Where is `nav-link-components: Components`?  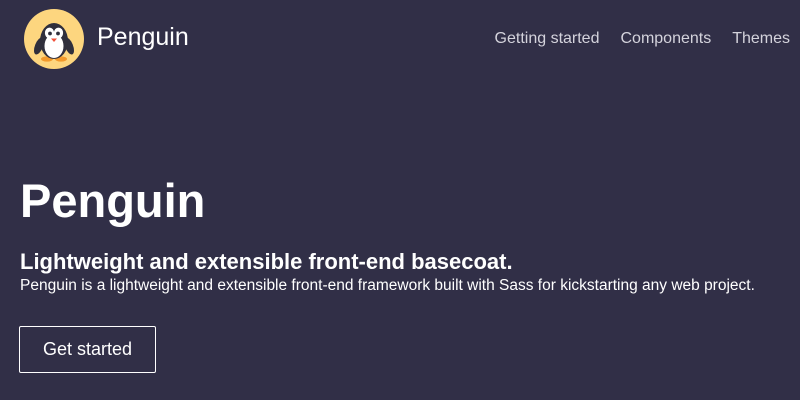 nav-link-components: Components is located at coordinates (665, 39).